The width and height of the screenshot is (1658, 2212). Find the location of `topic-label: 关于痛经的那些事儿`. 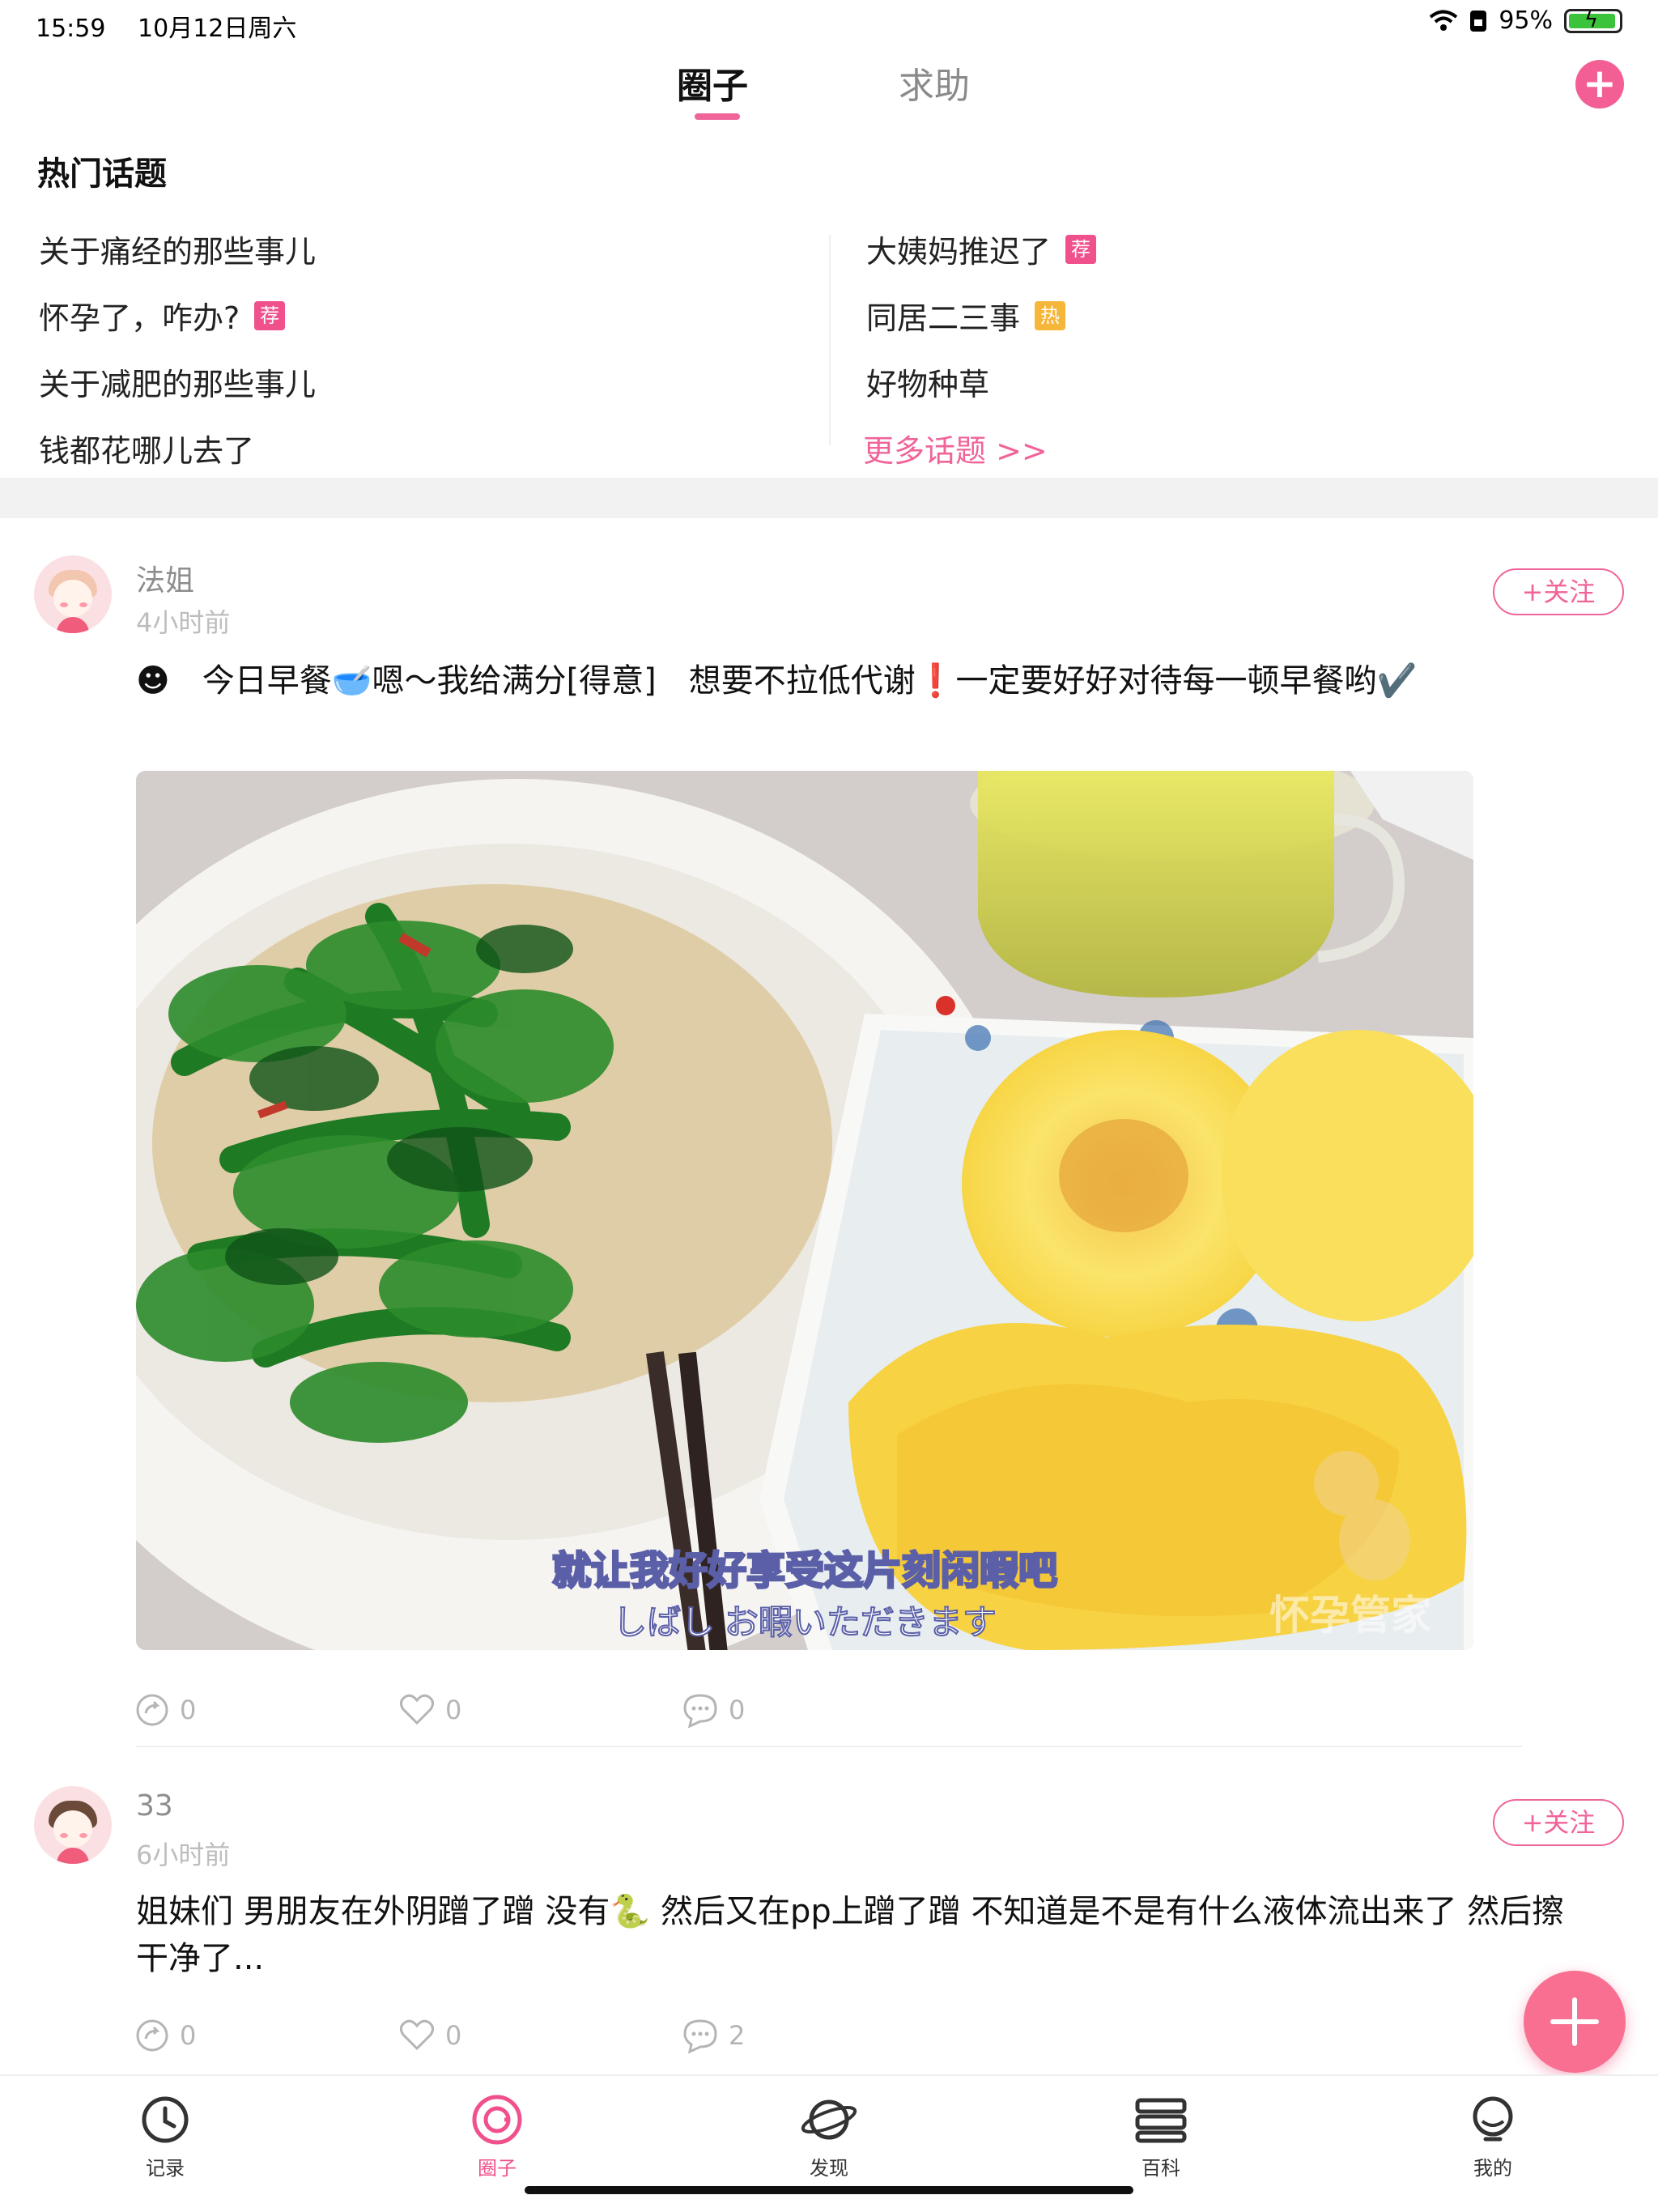

topic-label: 关于痛经的那些事儿 is located at coordinates (178, 252).